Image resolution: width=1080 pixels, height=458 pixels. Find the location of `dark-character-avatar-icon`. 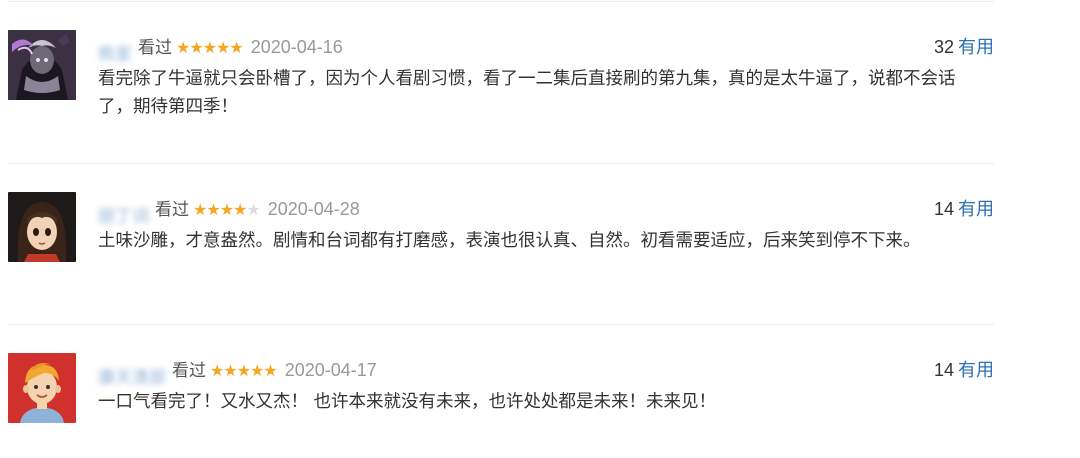

dark-character-avatar-icon is located at coordinates (42, 65).